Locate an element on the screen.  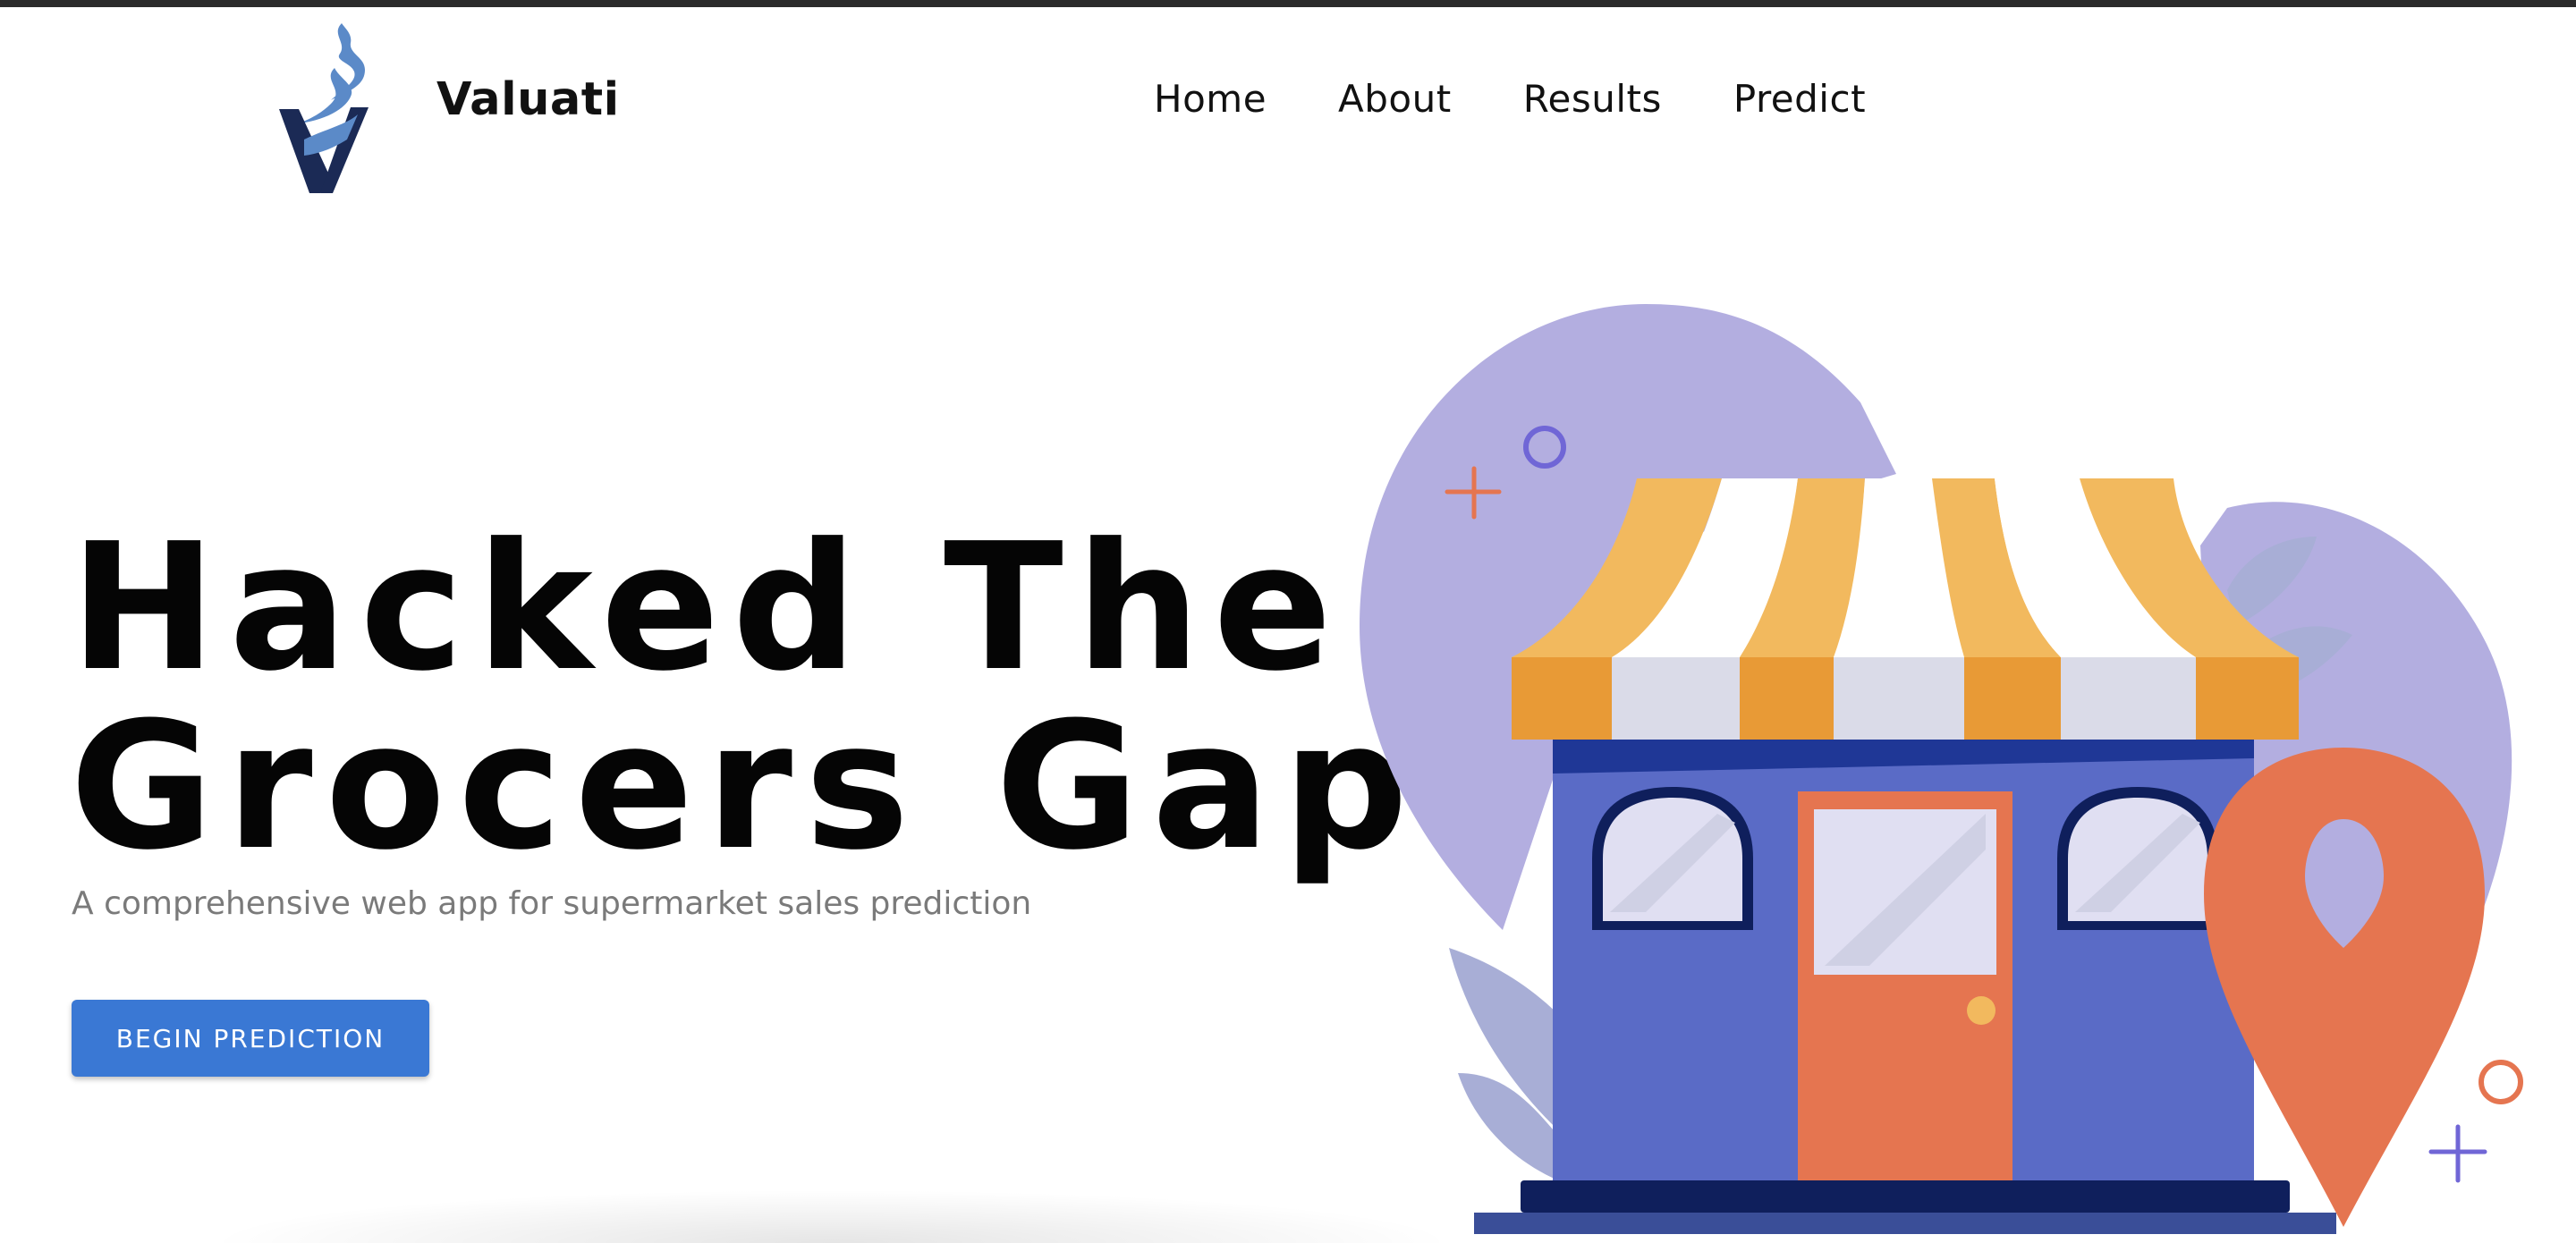
nav-results: Results is located at coordinates (1592, 99).